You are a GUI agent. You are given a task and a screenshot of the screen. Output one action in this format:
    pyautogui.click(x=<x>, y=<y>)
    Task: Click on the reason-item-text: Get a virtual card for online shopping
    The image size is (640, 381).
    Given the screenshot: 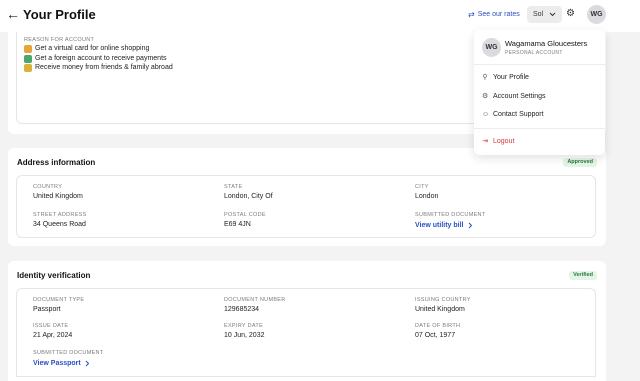 What is the action you would take?
    pyautogui.click(x=92, y=48)
    